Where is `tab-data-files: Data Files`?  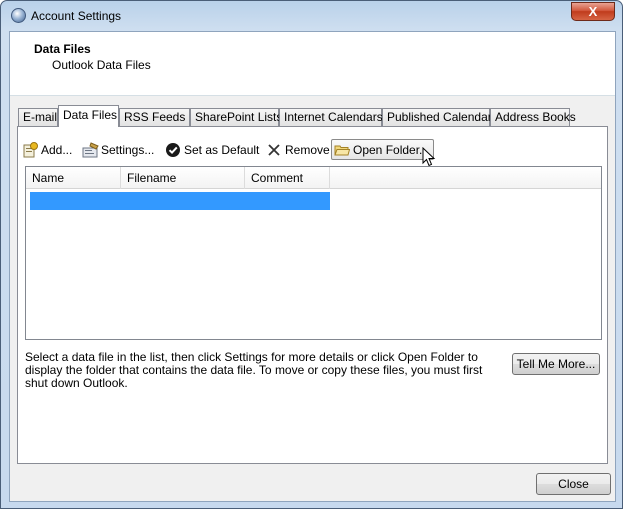
tab-data-files: Data Files is located at coordinates (88, 116).